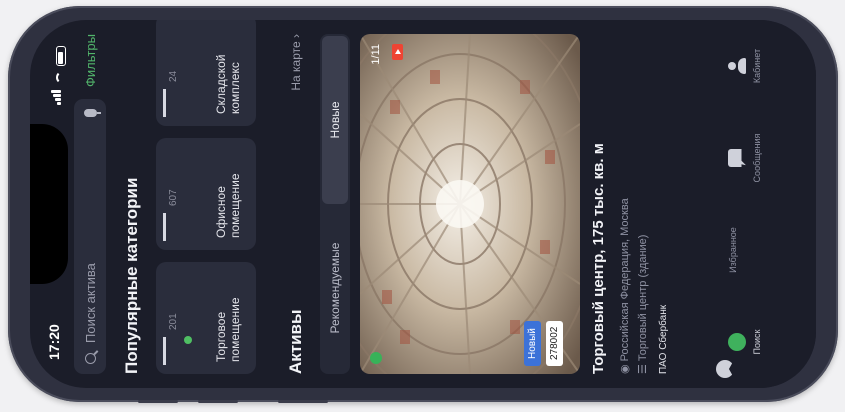 The height and width of the screenshot is (412, 845). Describe the element at coordinates (663, 339) in the screenshot. I see `asset-owner: ПАО Сбербанк` at that location.